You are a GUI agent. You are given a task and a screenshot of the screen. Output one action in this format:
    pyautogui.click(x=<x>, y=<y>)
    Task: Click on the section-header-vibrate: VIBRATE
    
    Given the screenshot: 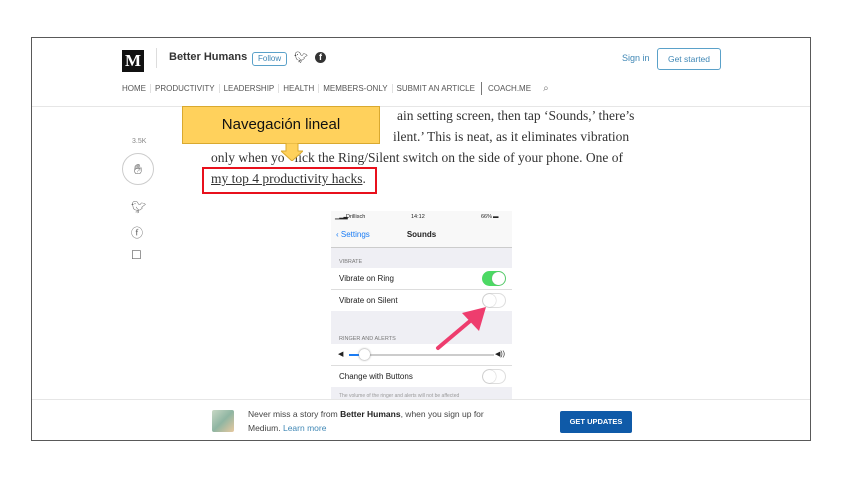 What is the action you would take?
    pyautogui.click(x=351, y=262)
    